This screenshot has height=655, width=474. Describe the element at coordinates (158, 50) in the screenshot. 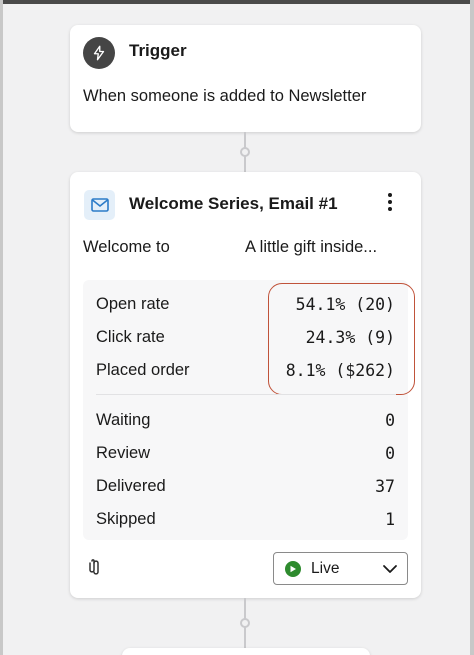

I see `trigger-title: Trigger` at that location.